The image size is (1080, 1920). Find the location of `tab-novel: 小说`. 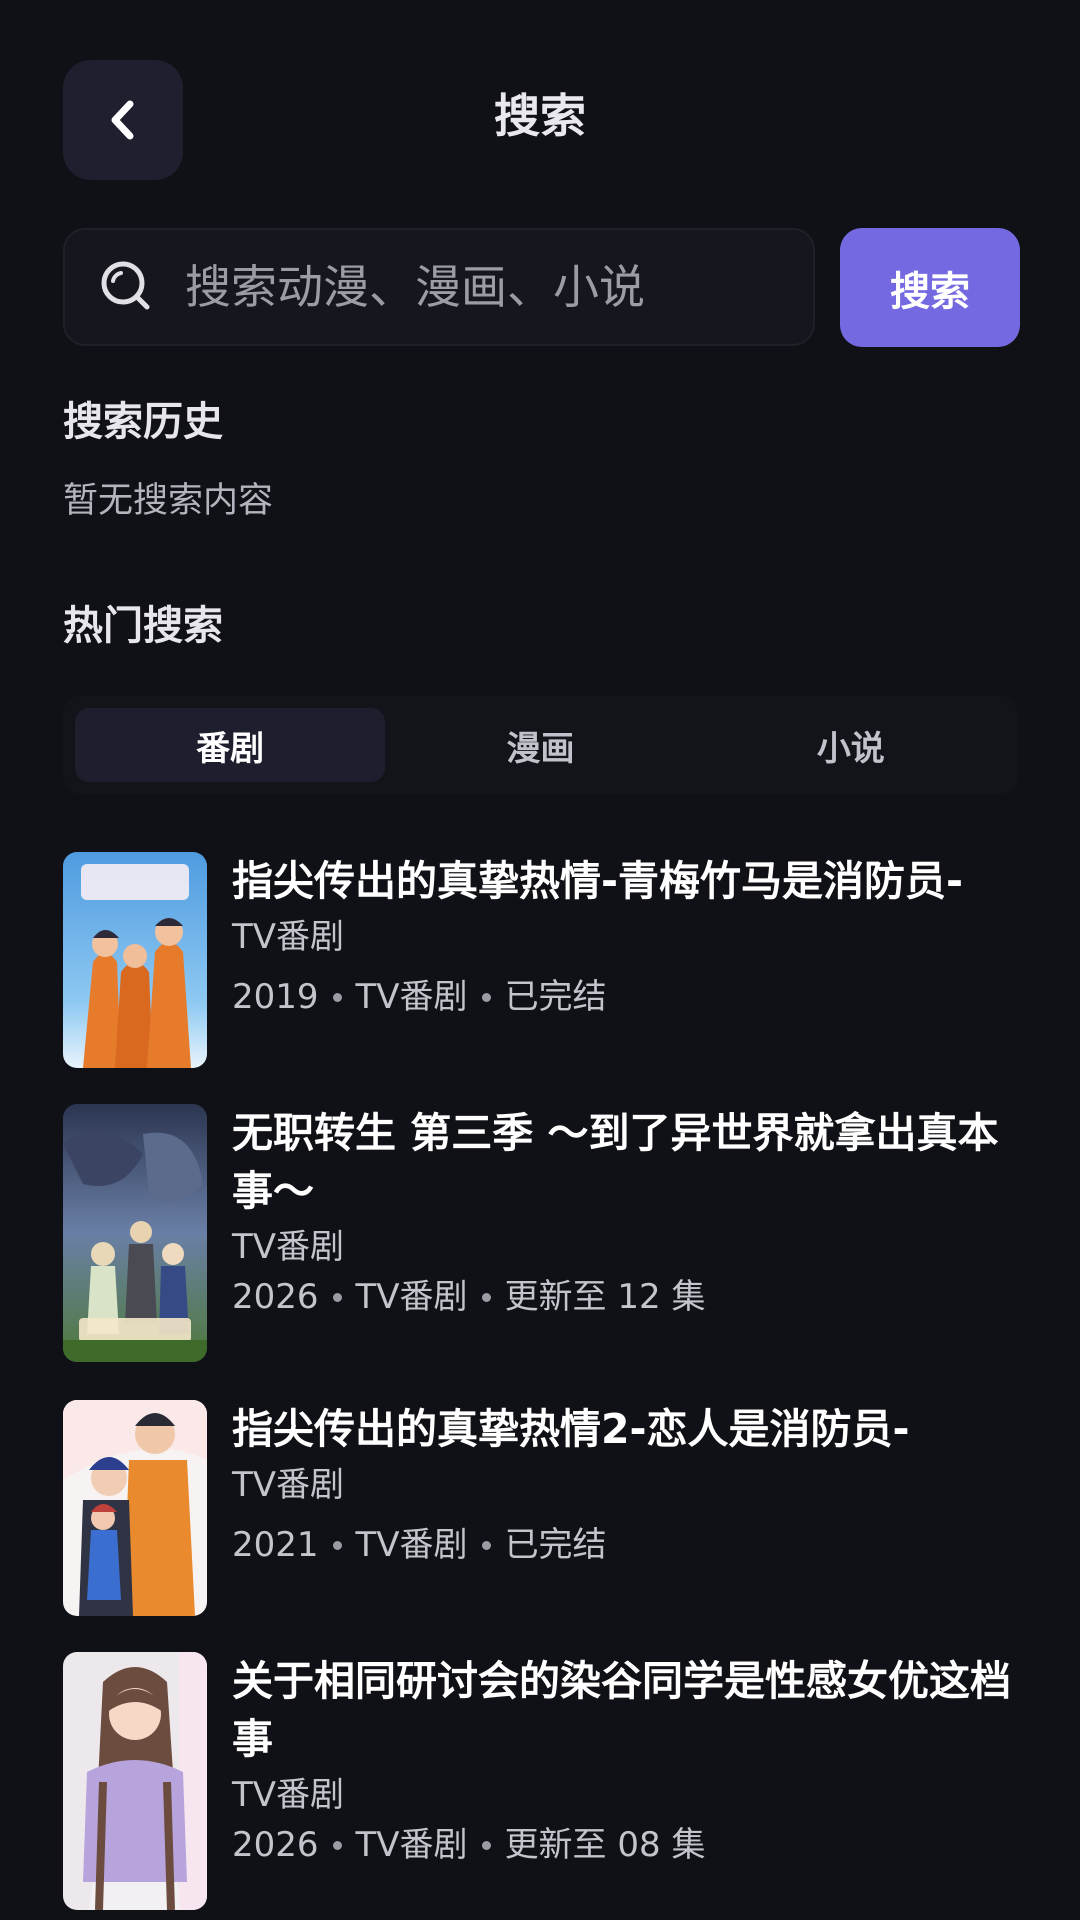

tab-novel: 小说 is located at coordinates (851, 745).